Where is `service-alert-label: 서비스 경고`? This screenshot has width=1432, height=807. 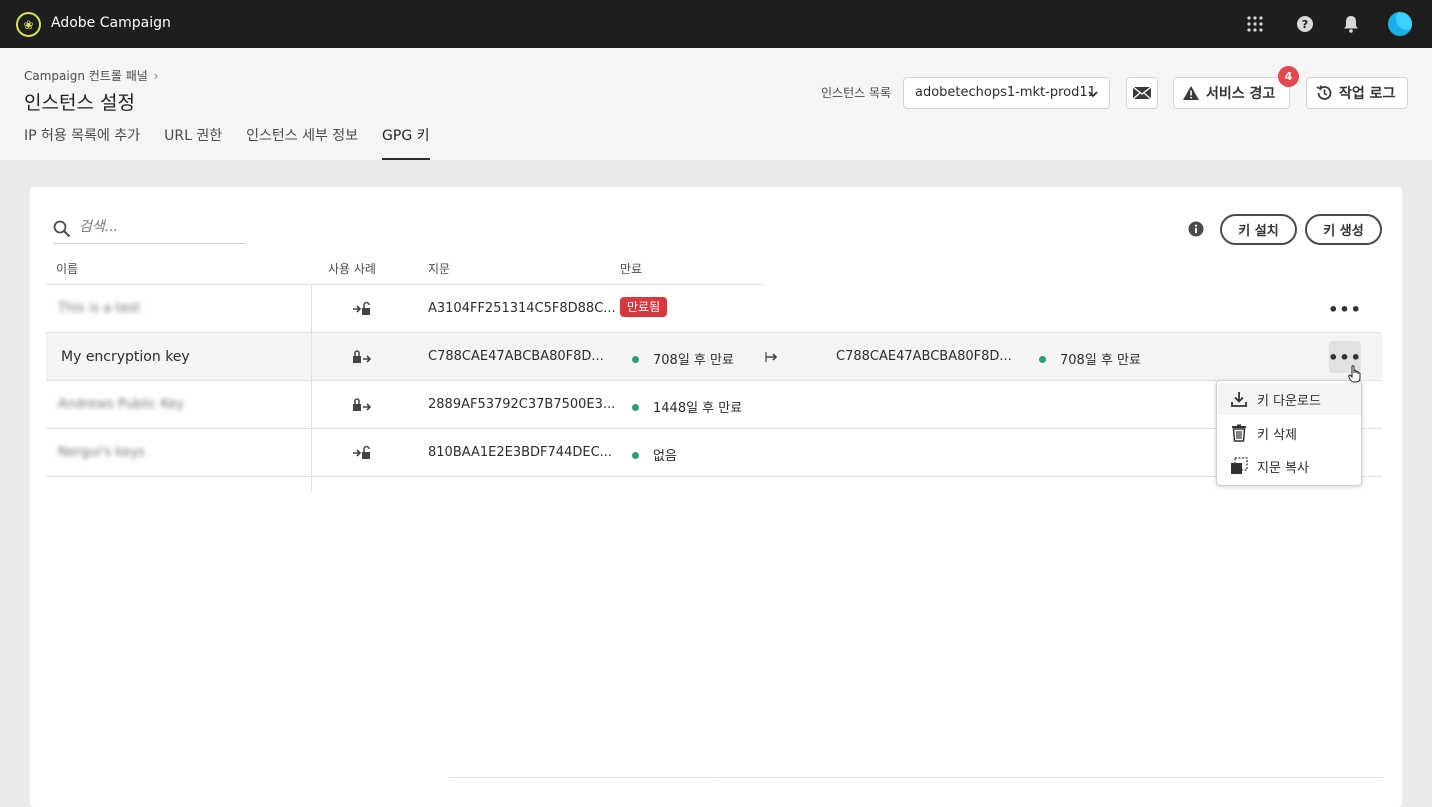
service-alert-label: 서비스 경고 is located at coordinates (1241, 94).